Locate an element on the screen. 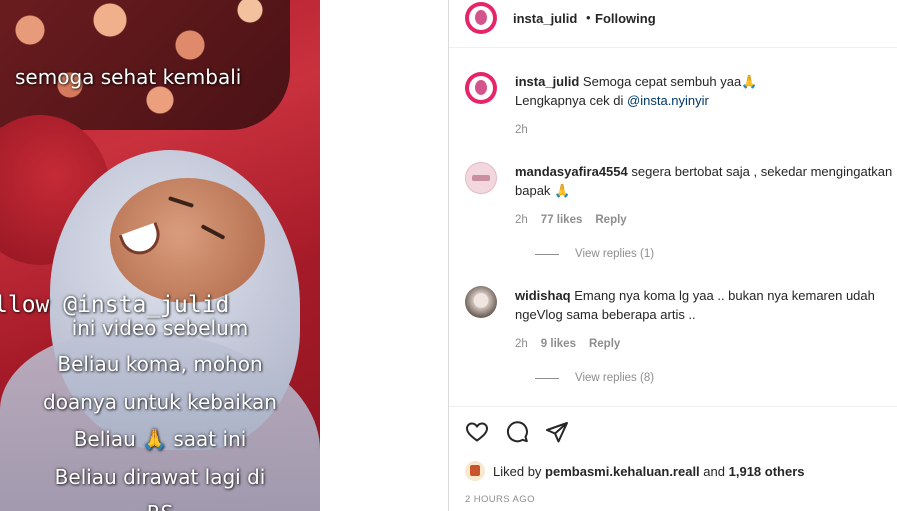 This screenshot has width=897, height=511. view-replies-label: View replies (8) is located at coordinates (615, 378).